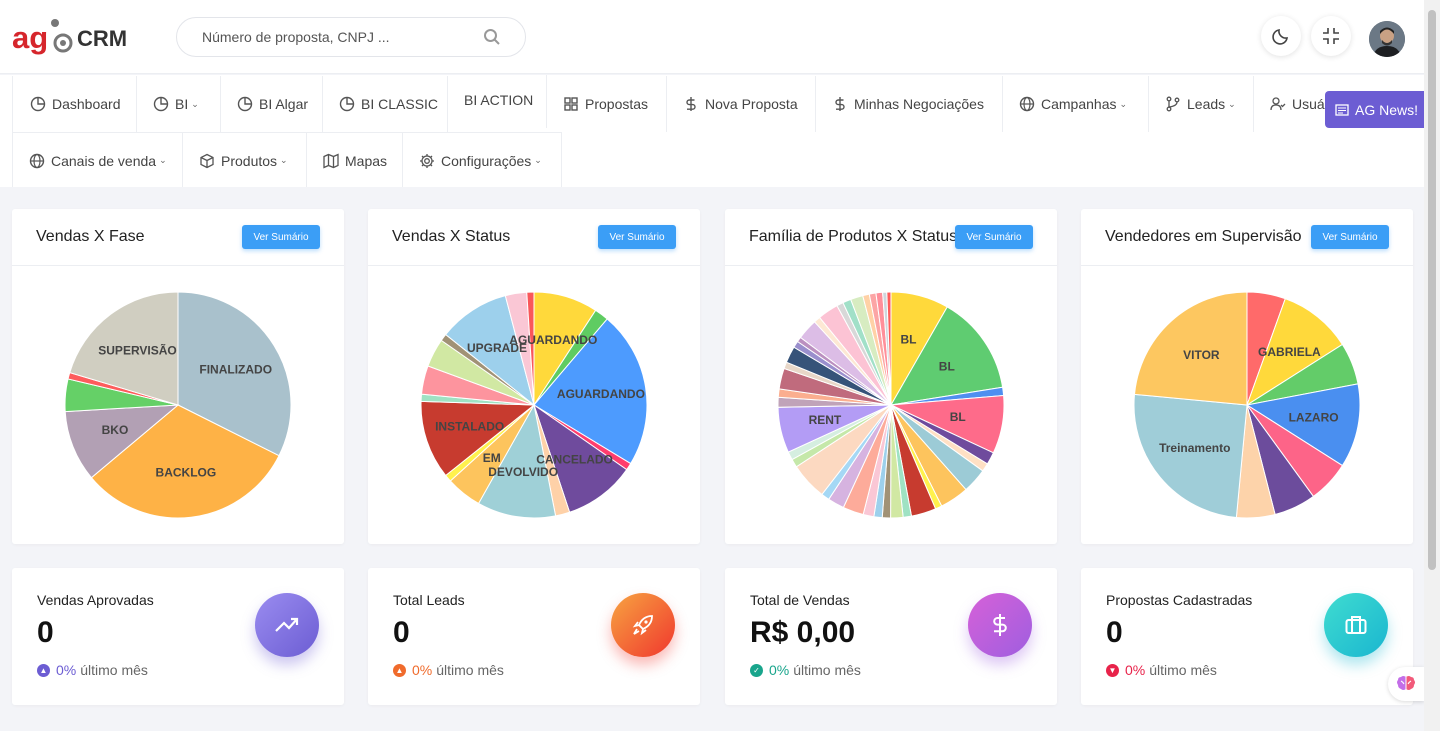 This screenshot has width=1440, height=731. Describe the element at coordinates (492, 37) in the screenshot. I see `search-icon` at that location.